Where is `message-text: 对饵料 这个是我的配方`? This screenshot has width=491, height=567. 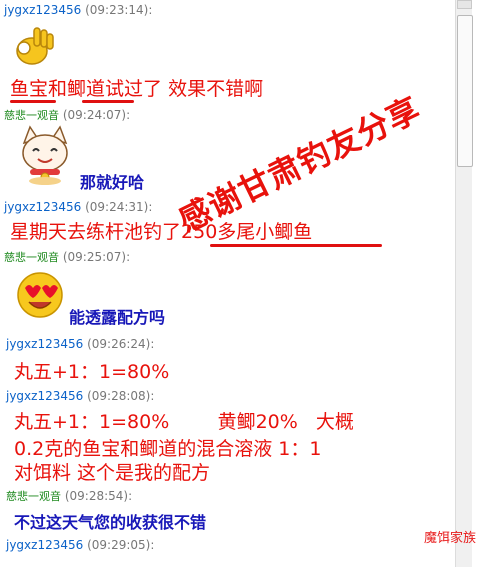 message-text: 对饵料 这个是我的配方 is located at coordinates (112, 473).